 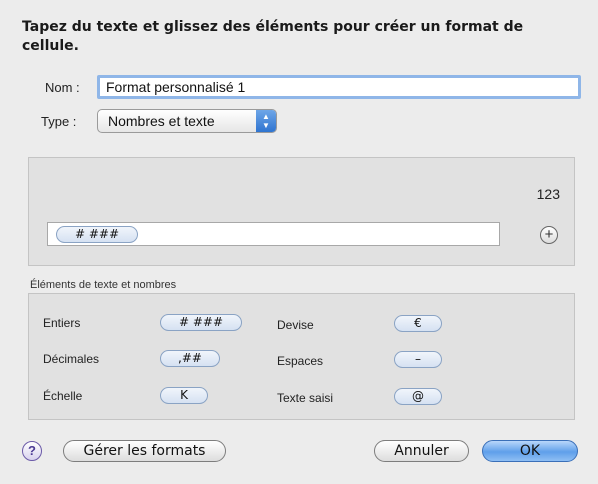 I want to click on type-select-value: Nombres et texte, so click(x=161, y=121).